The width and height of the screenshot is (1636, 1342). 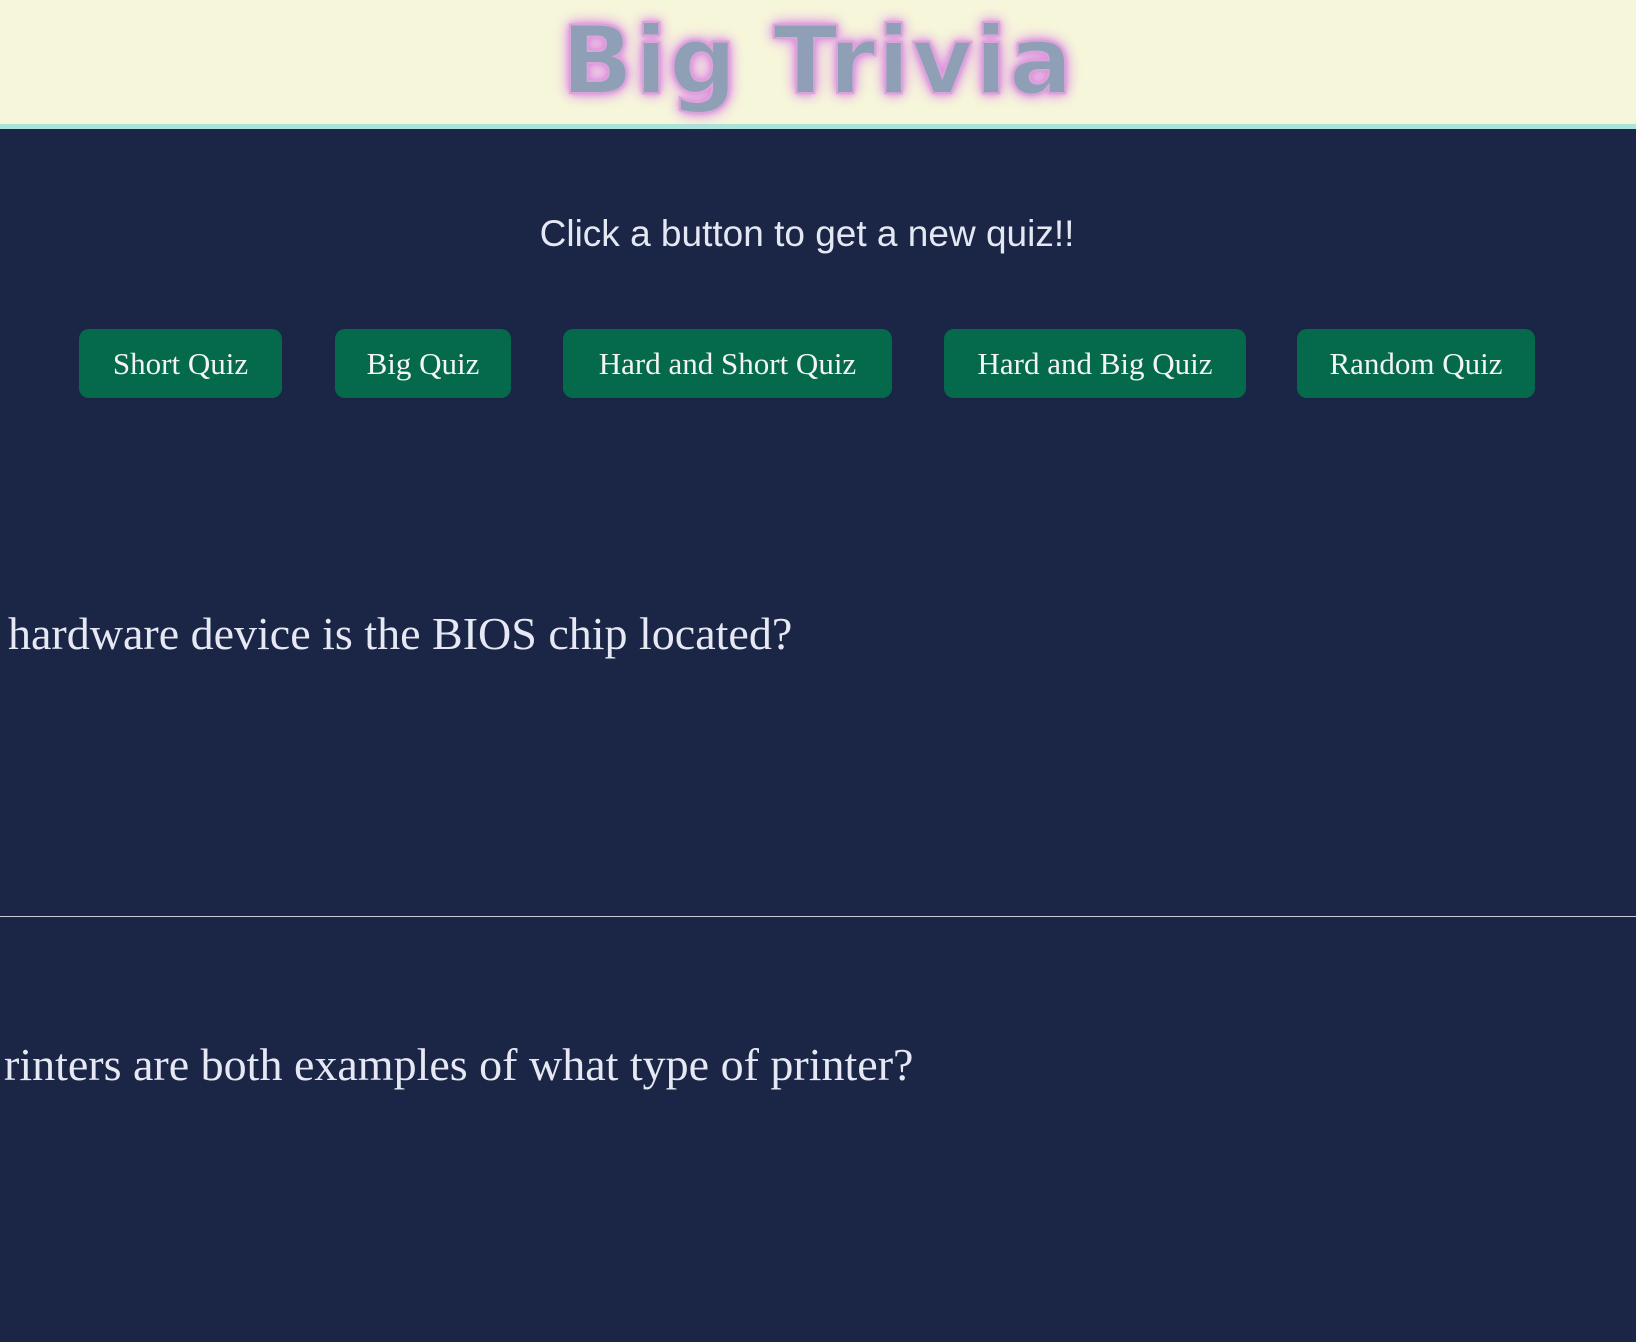 What do you see at coordinates (807, 233) in the screenshot?
I see `quiz-prompt: Click a button to get a new quiz!!` at bounding box center [807, 233].